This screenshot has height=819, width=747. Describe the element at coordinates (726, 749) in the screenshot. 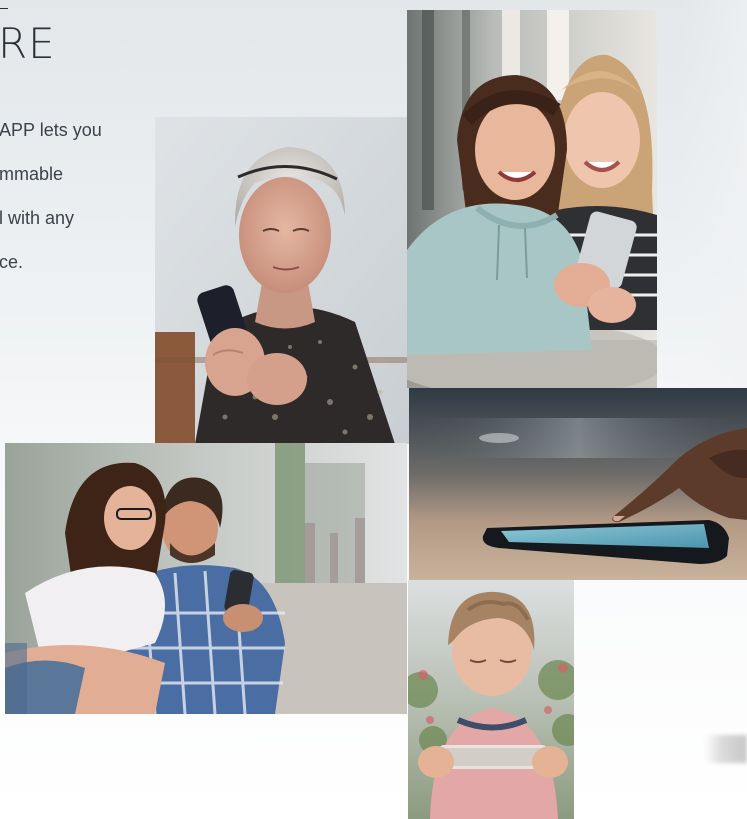

I see `background-blur` at that location.